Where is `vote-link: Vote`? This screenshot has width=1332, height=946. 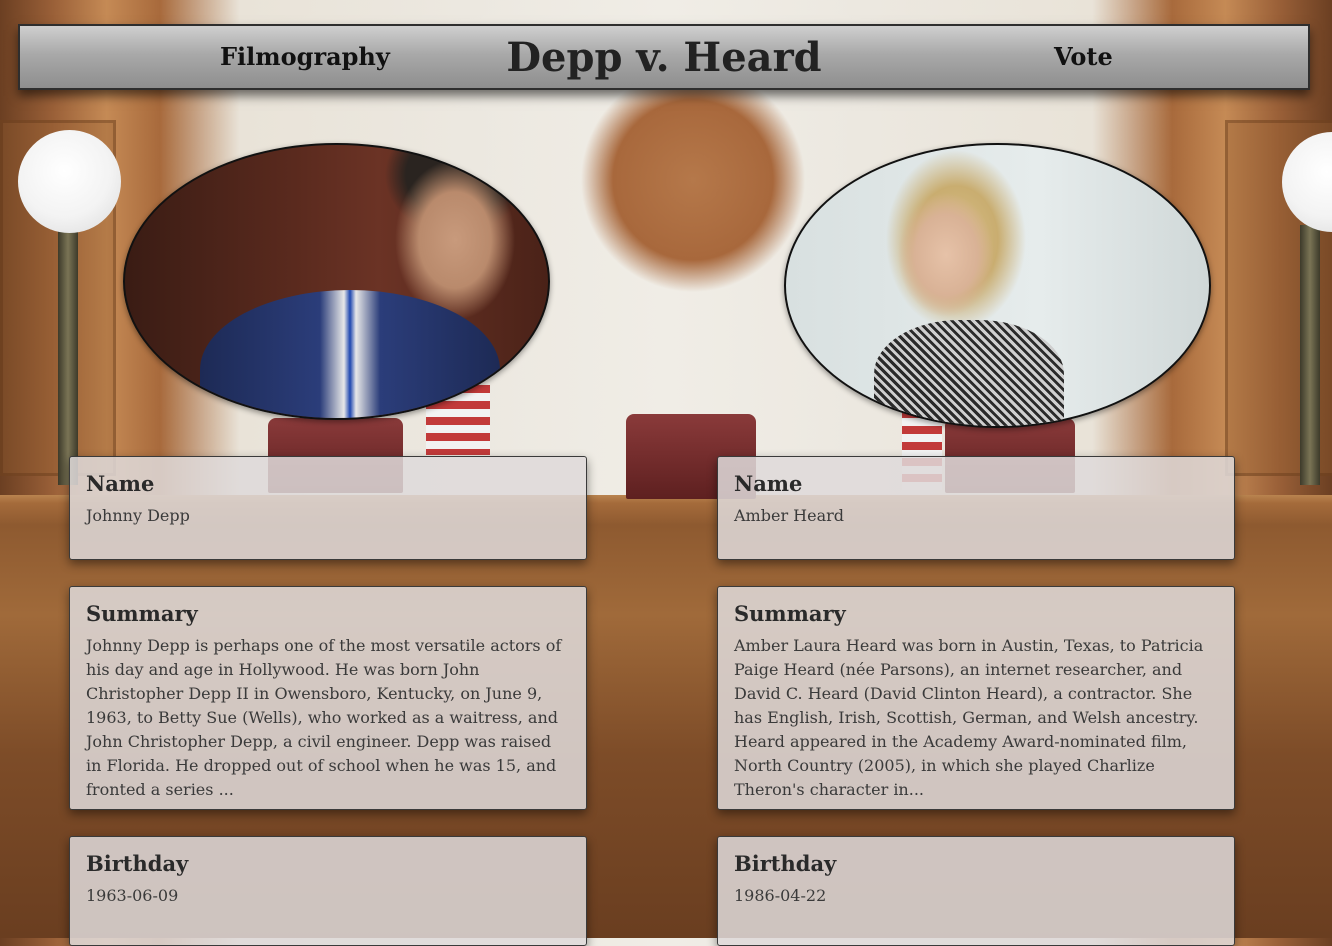
vote-link: Vote is located at coordinates (1083, 56).